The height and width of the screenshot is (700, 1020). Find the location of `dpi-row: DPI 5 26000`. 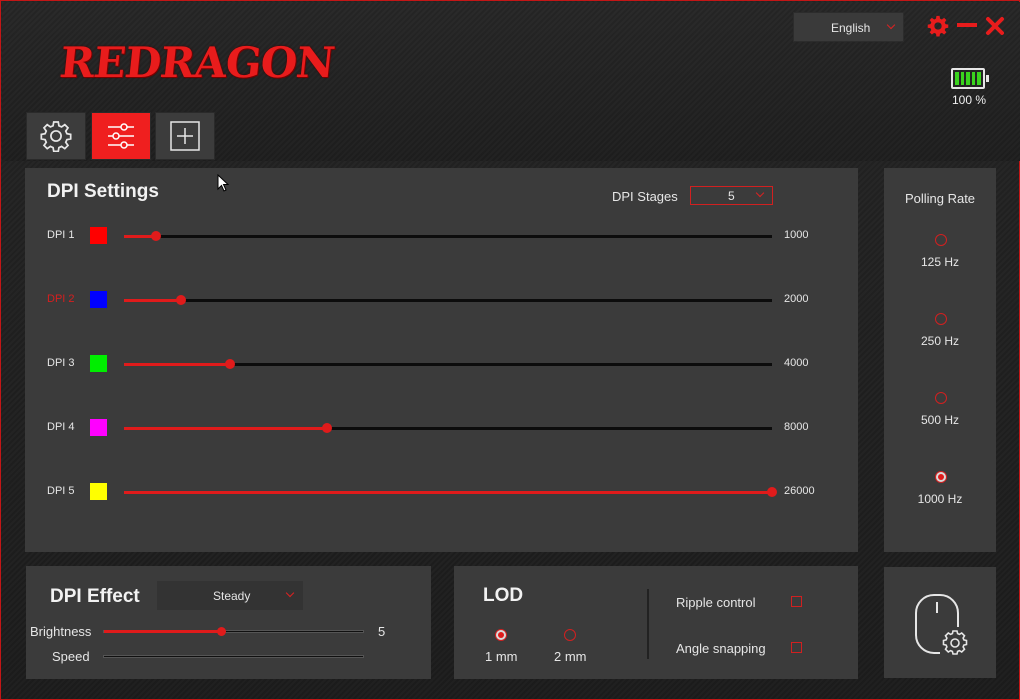

dpi-row: DPI 5 26000 is located at coordinates (437, 492).